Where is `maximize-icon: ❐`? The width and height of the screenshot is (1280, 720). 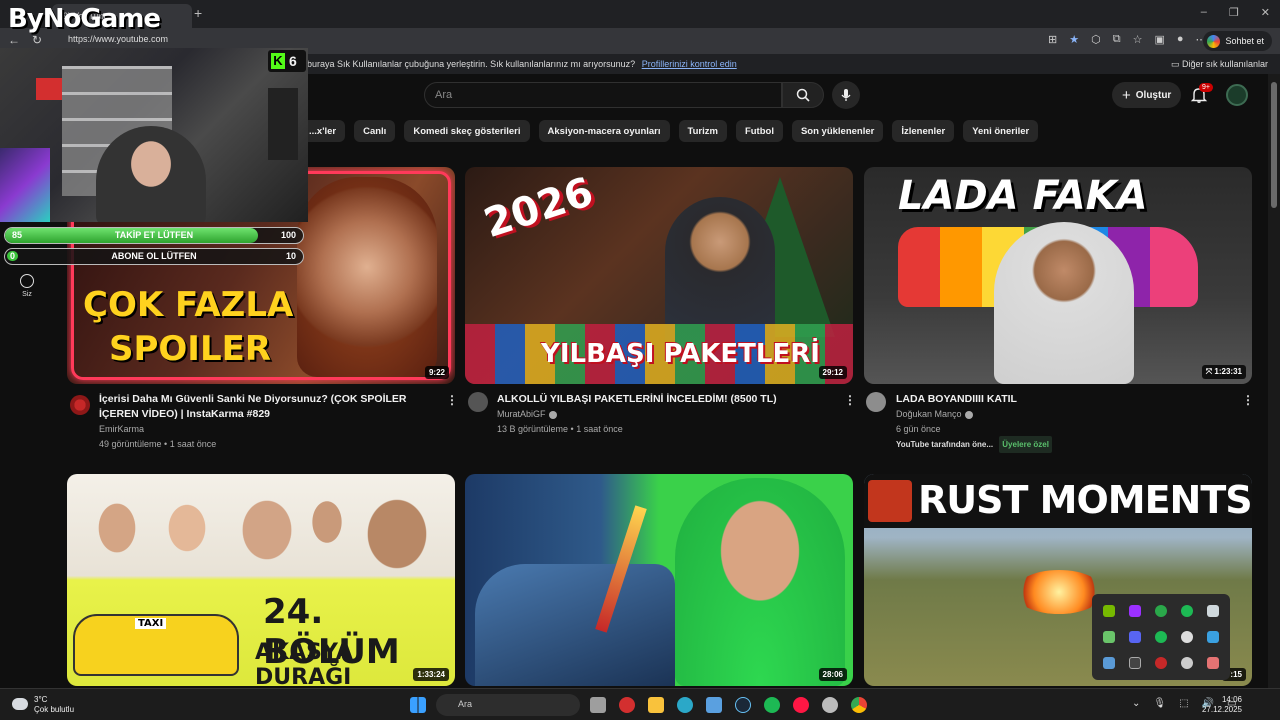
maximize-icon: ❐ is located at coordinates (1234, 12).